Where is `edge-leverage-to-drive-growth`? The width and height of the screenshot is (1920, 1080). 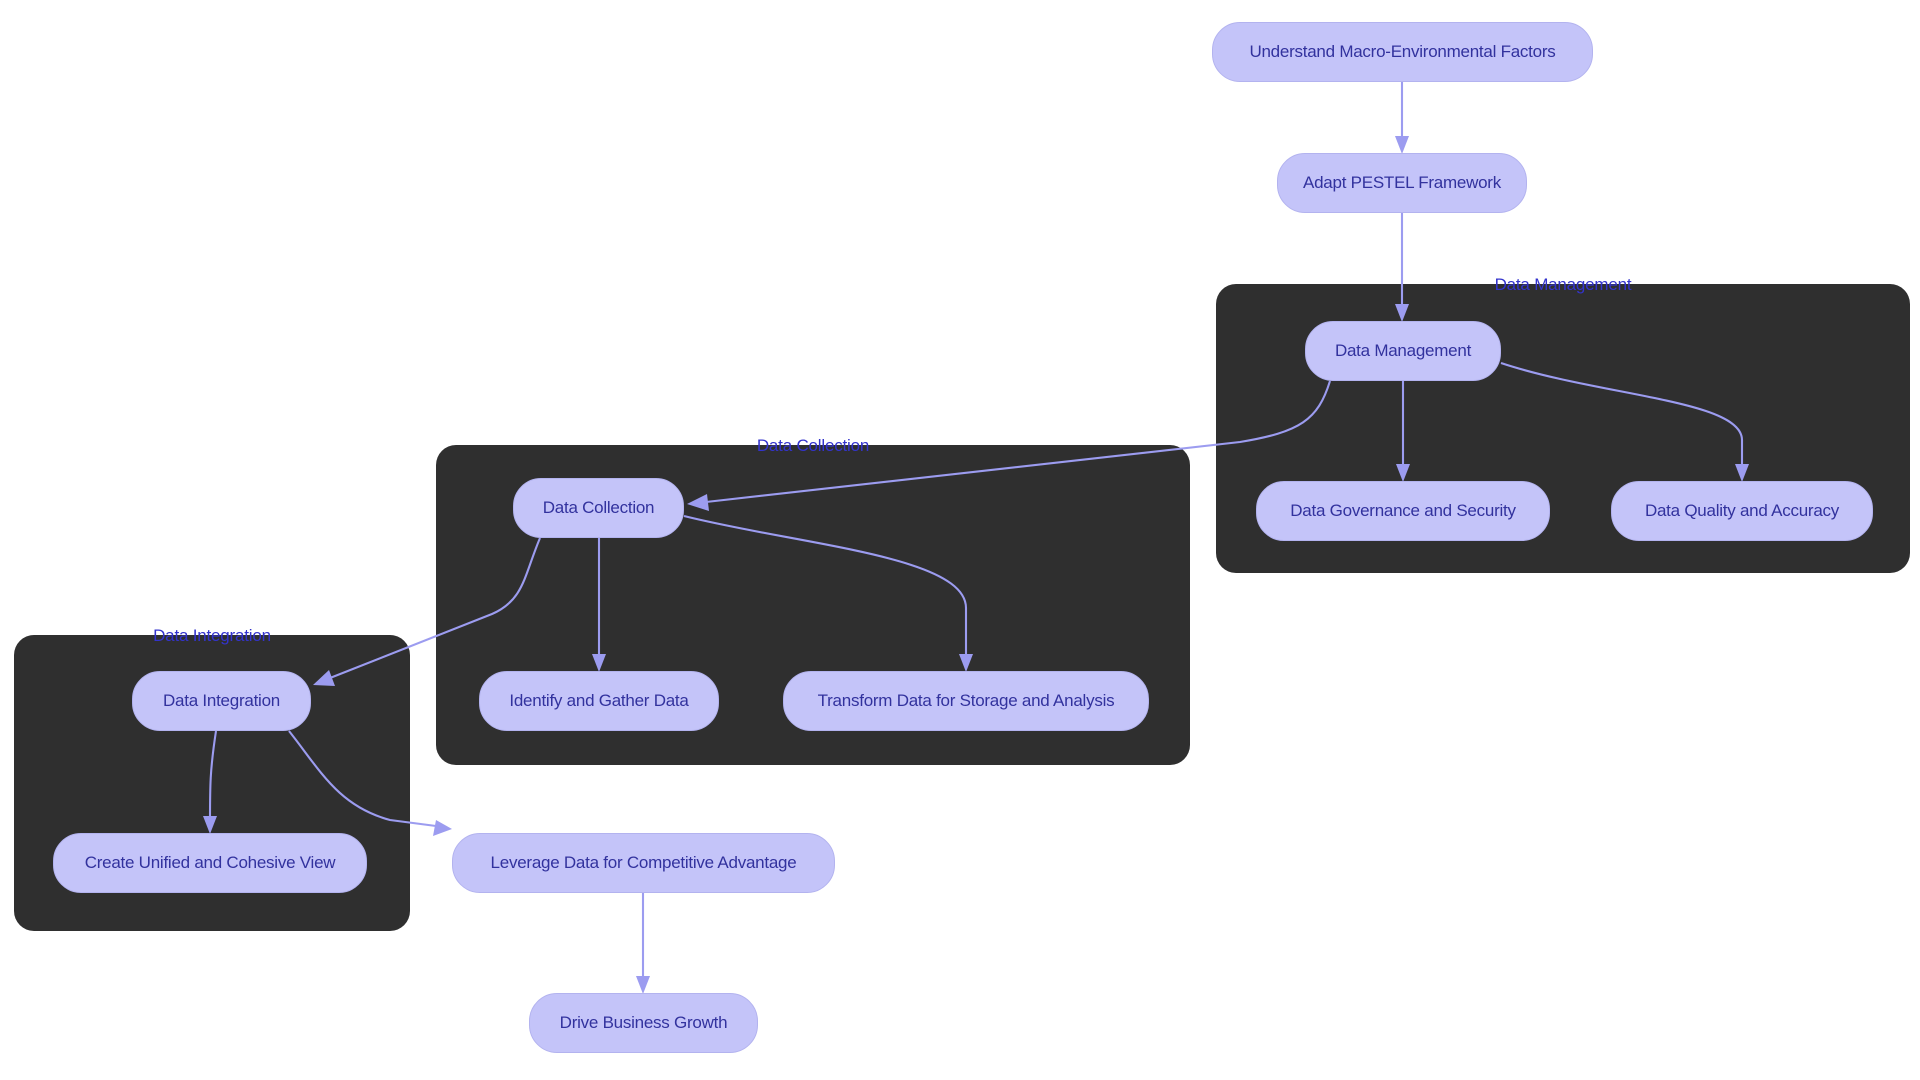 edge-leverage-to-drive-growth is located at coordinates (643, 943).